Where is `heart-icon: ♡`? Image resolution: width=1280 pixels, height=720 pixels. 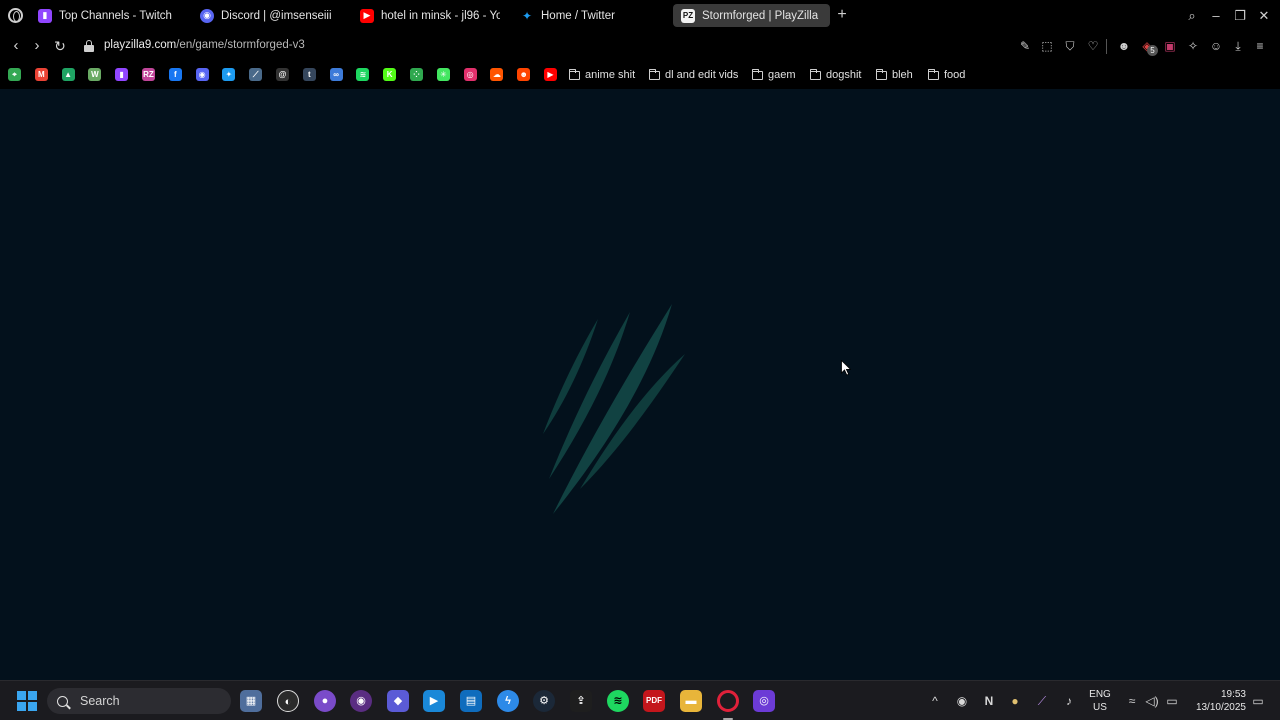 heart-icon: ♡ is located at coordinates (1093, 46).